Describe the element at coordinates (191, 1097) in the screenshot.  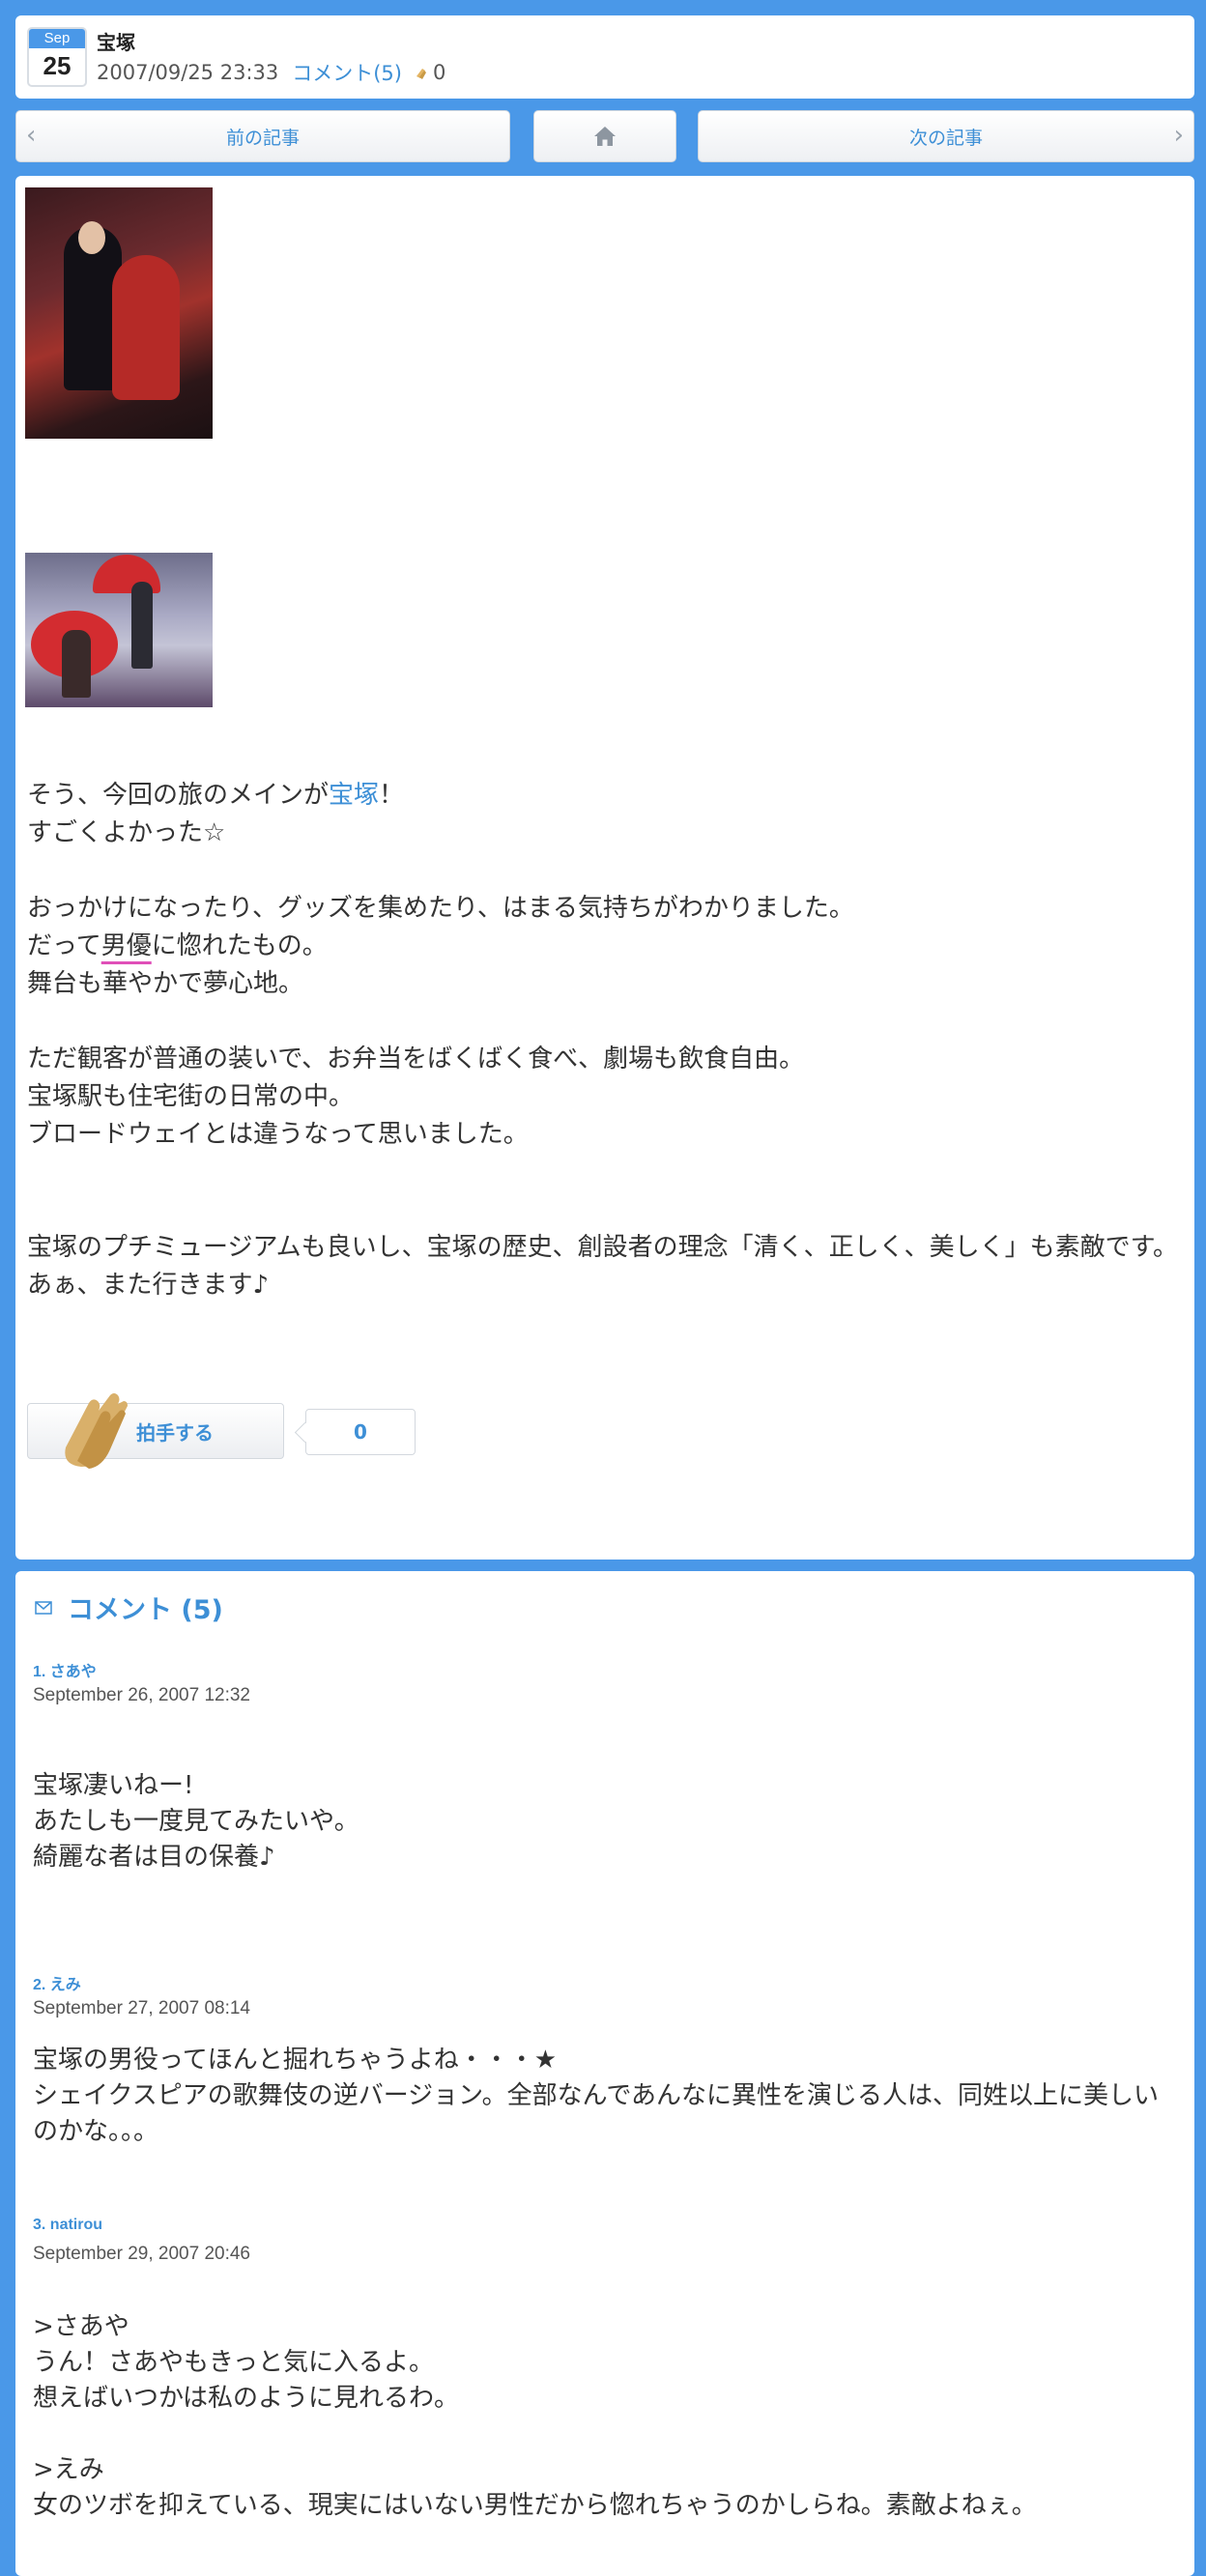
I see `article-line: 宝塚駅も住宅街の日常の中。` at that location.